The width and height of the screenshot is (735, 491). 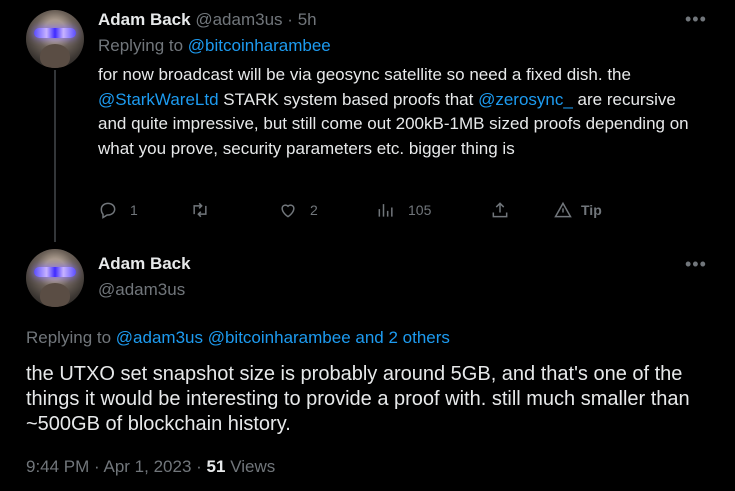 What do you see at coordinates (200, 210) in the screenshot?
I see `retweet-icon` at bounding box center [200, 210].